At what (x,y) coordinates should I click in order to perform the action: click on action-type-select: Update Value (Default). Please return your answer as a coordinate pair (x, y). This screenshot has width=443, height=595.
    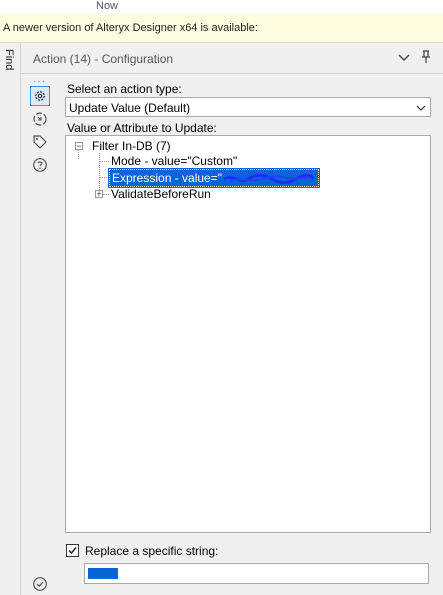
    Looking at the image, I should click on (248, 107).